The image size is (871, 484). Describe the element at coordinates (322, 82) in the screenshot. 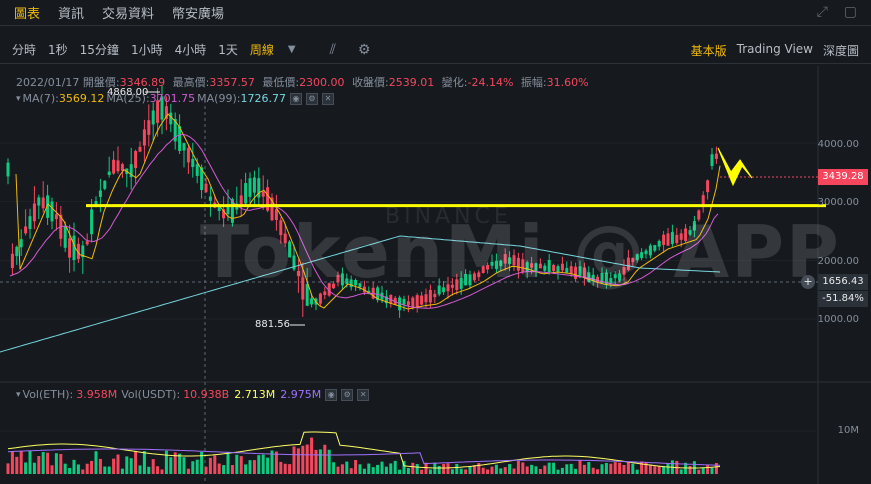

I see `low-value: 2300.00` at that location.